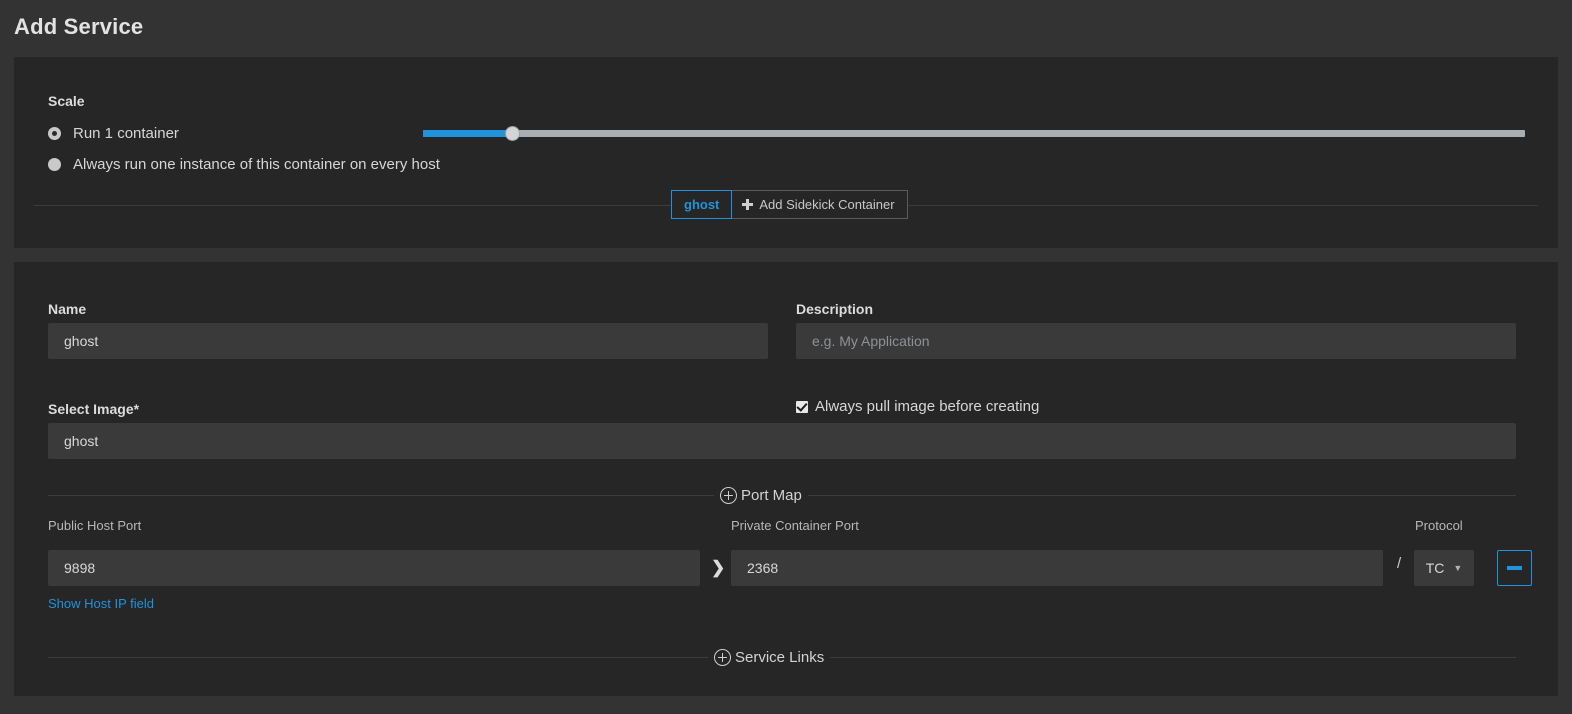 The image size is (1572, 714). What do you see at coordinates (1439, 525) in the screenshot?
I see `protocol-label: Protocol` at bounding box center [1439, 525].